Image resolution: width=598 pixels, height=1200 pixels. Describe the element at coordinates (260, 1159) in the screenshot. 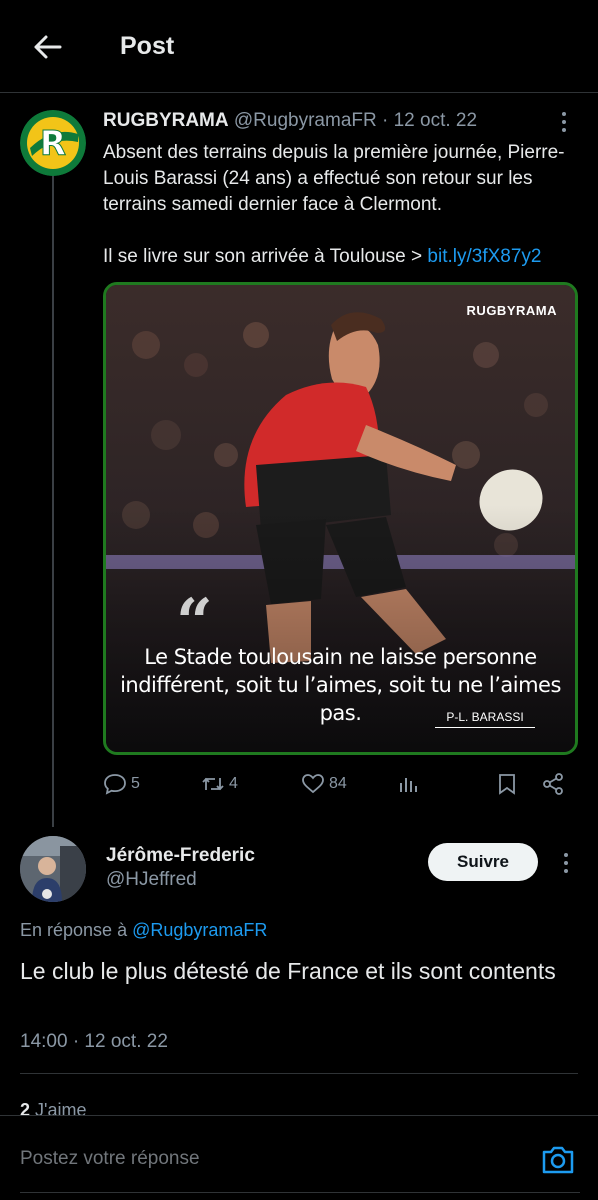

I see `reply-input` at that location.